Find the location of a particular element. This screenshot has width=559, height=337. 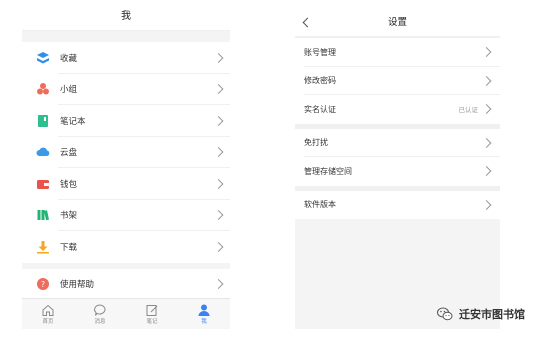

tab-label: 我 is located at coordinates (204, 322).